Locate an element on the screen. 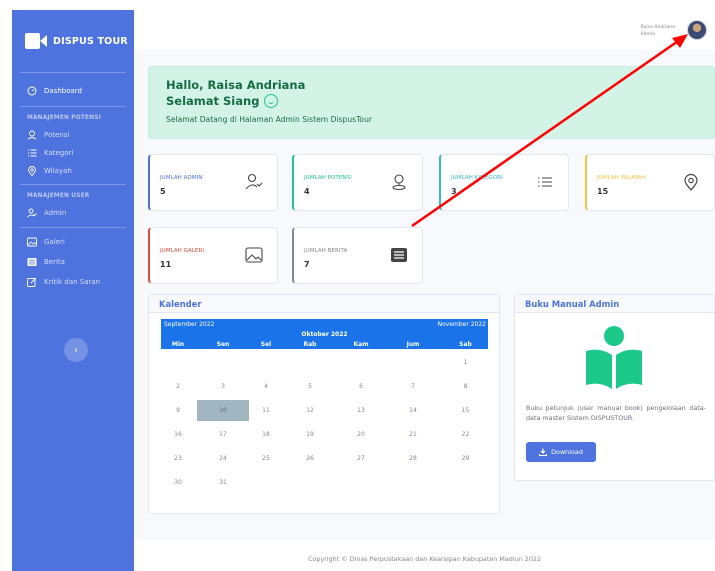  edit-icon is located at coordinates (32, 282).